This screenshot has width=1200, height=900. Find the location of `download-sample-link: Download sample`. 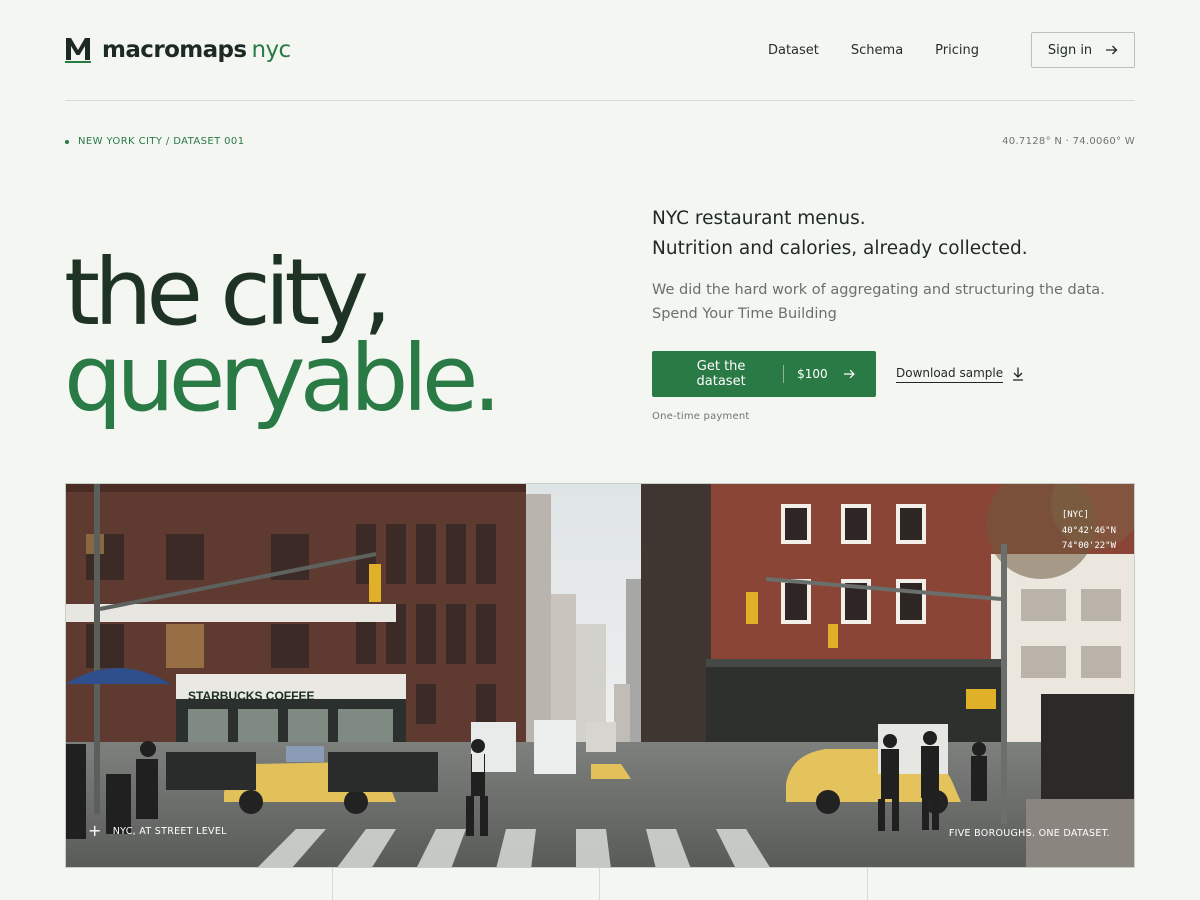

download-sample-link: Download sample is located at coordinates (960, 374).